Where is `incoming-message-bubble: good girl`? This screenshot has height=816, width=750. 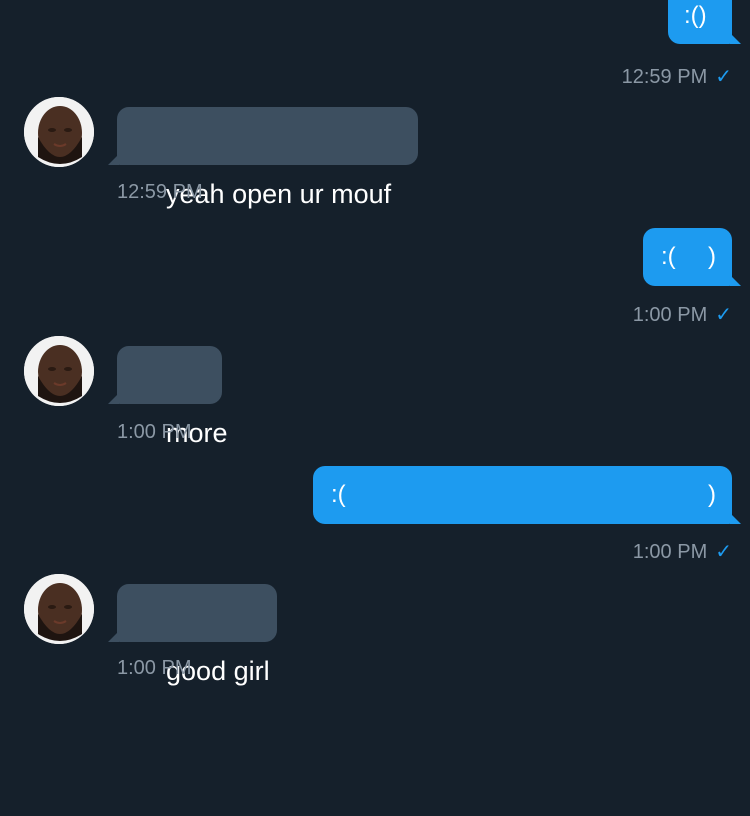
incoming-message-bubble: good girl is located at coordinates (192, 635).